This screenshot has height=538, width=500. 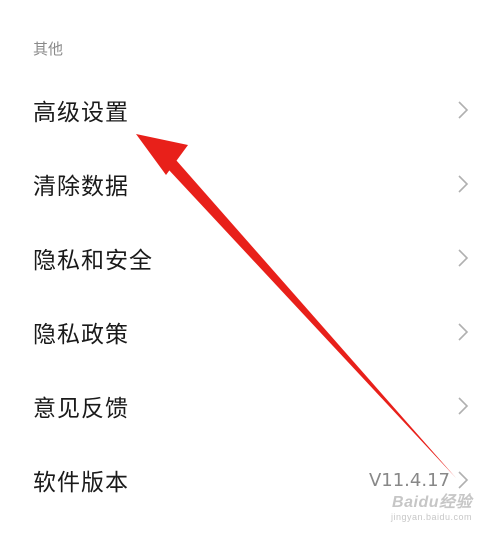 What do you see at coordinates (250, 480) in the screenshot?
I see `menu-item-software-version: 软件版本 V11.4.17` at bounding box center [250, 480].